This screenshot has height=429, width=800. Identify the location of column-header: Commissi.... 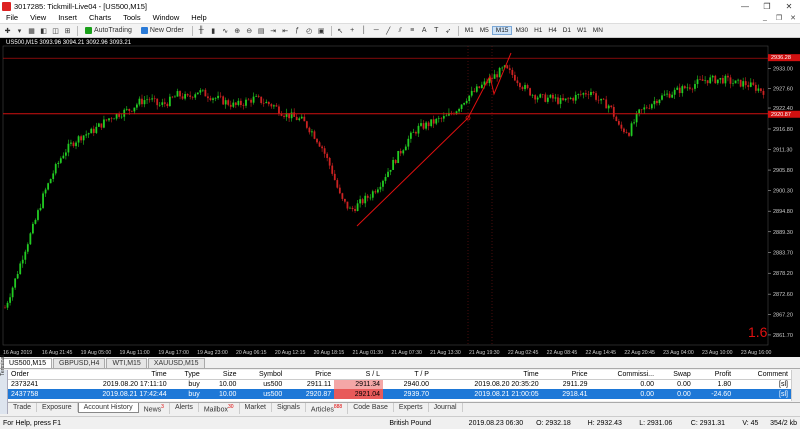
(624, 375).